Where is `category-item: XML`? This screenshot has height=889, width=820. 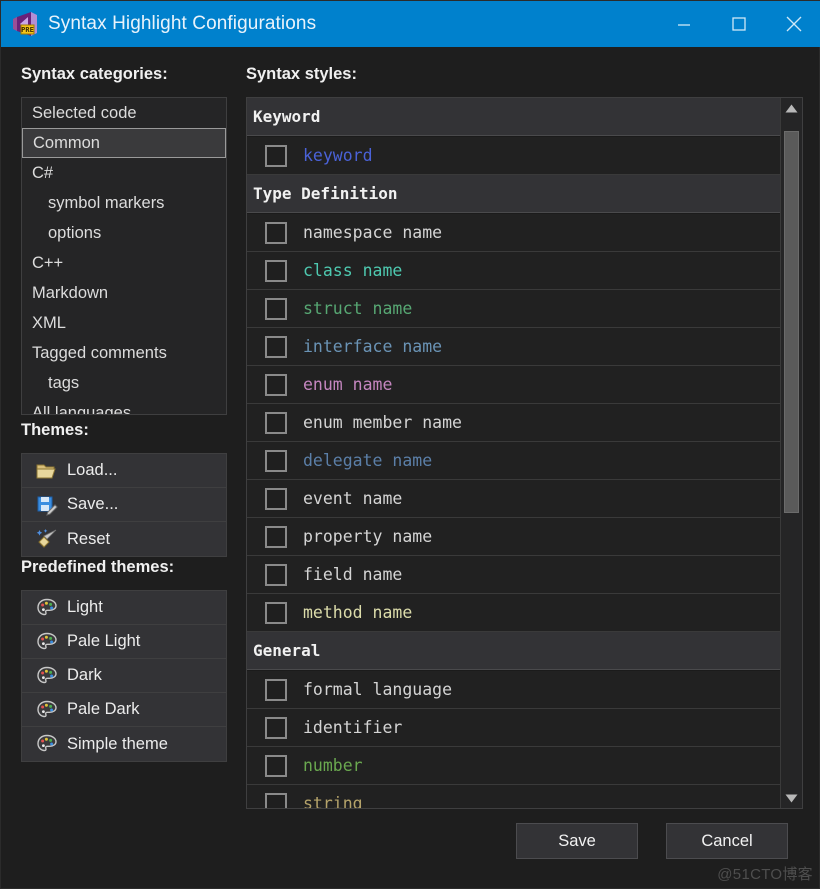 category-item: XML is located at coordinates (124, 323).